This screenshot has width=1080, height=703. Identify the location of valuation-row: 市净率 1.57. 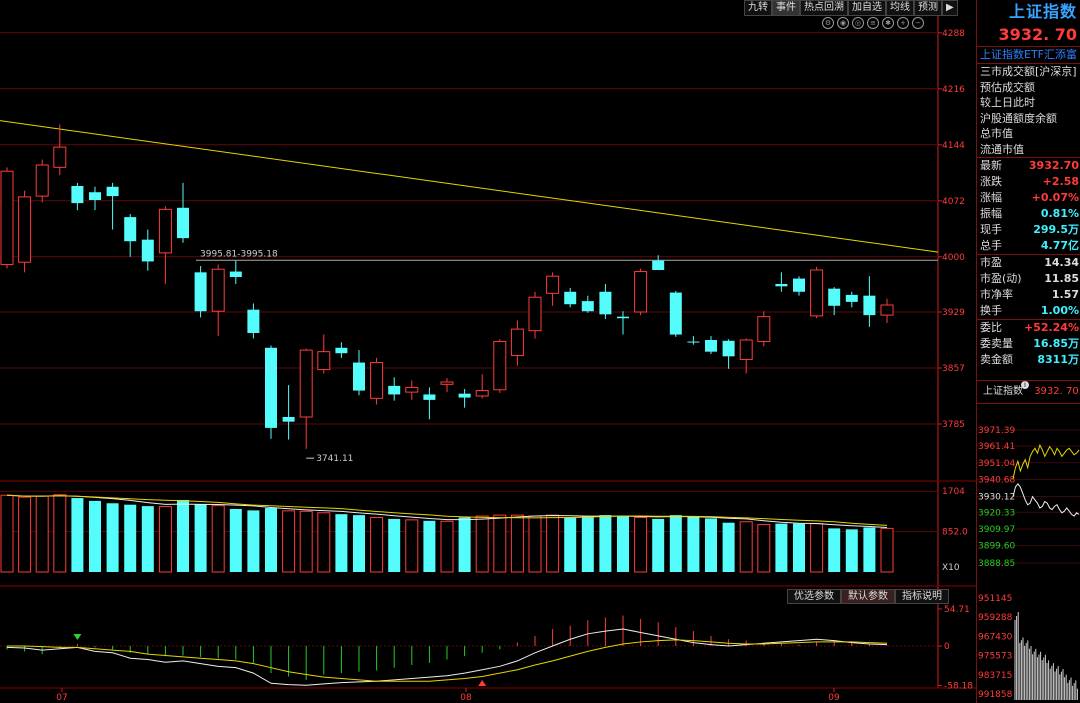
(1028, 295).